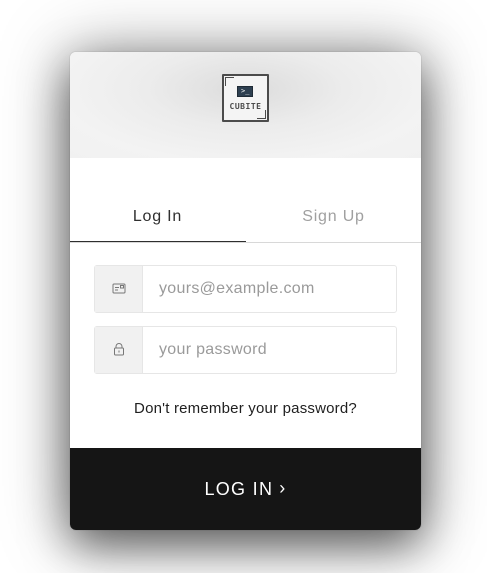 The width and height of the screenshot is (487, 573). Describe the element at coordinates (269, 350) in the screenshot. I see `password-input` at that location.